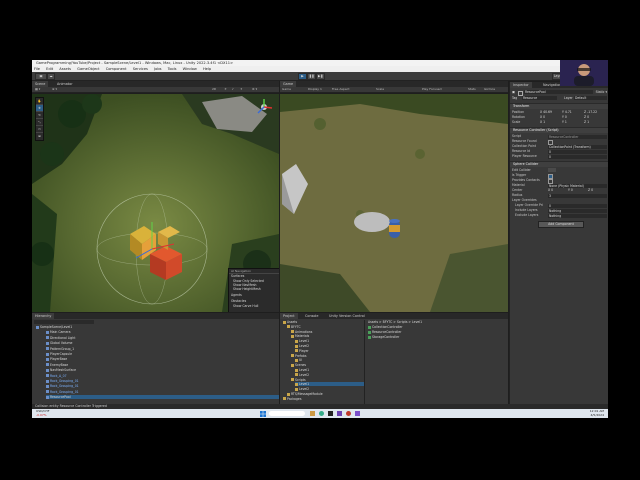 Image resolution: width=640 pixels, height=480 pixels. I want to click on hierarchy-row: PatternGroup_1, so click(162, 349).